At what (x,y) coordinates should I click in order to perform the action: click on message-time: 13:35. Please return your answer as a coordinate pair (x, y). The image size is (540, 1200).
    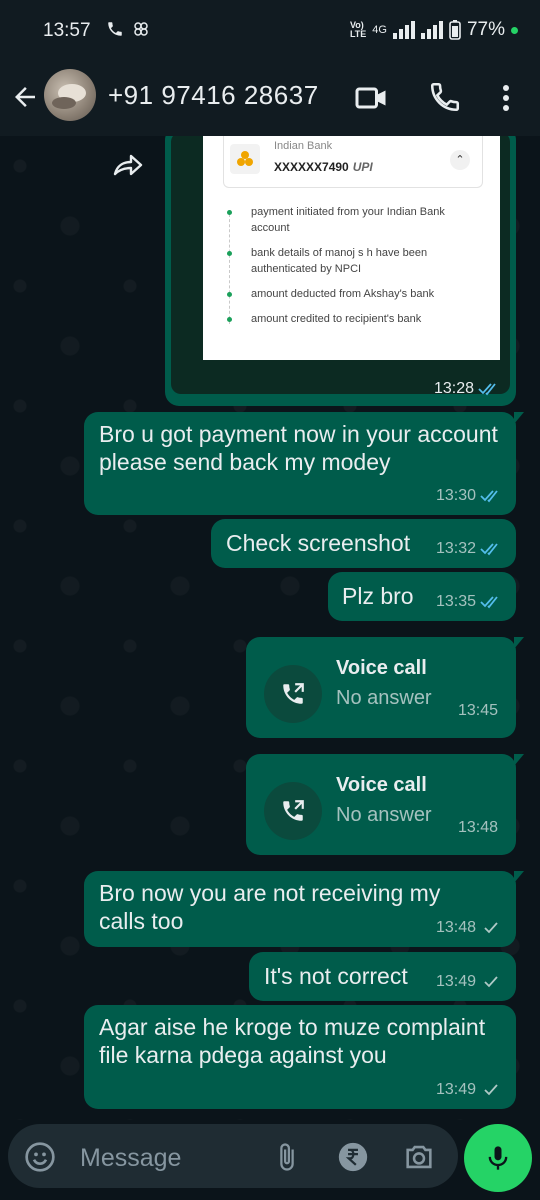
    Looking at the image, I should click on (455, 601).